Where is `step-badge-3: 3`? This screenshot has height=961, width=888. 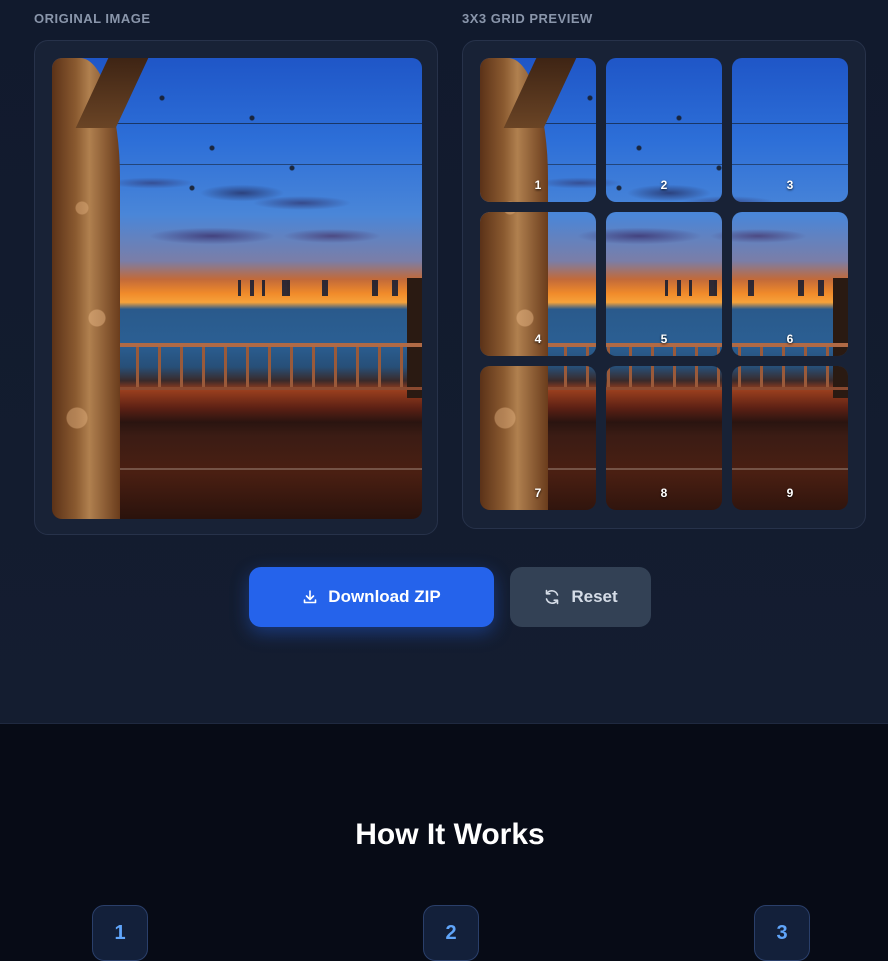 step-badge-3: 3 is located at coordinates (782, 933).